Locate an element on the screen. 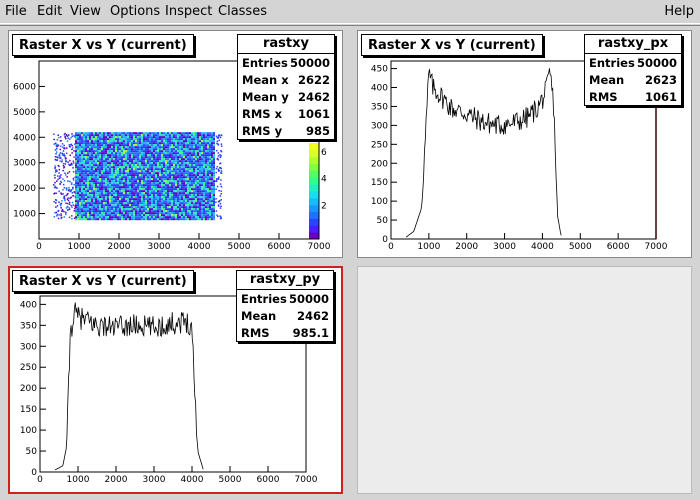 The image size is (700, 500). menu-options: Options is located at coordinates (135, 11).